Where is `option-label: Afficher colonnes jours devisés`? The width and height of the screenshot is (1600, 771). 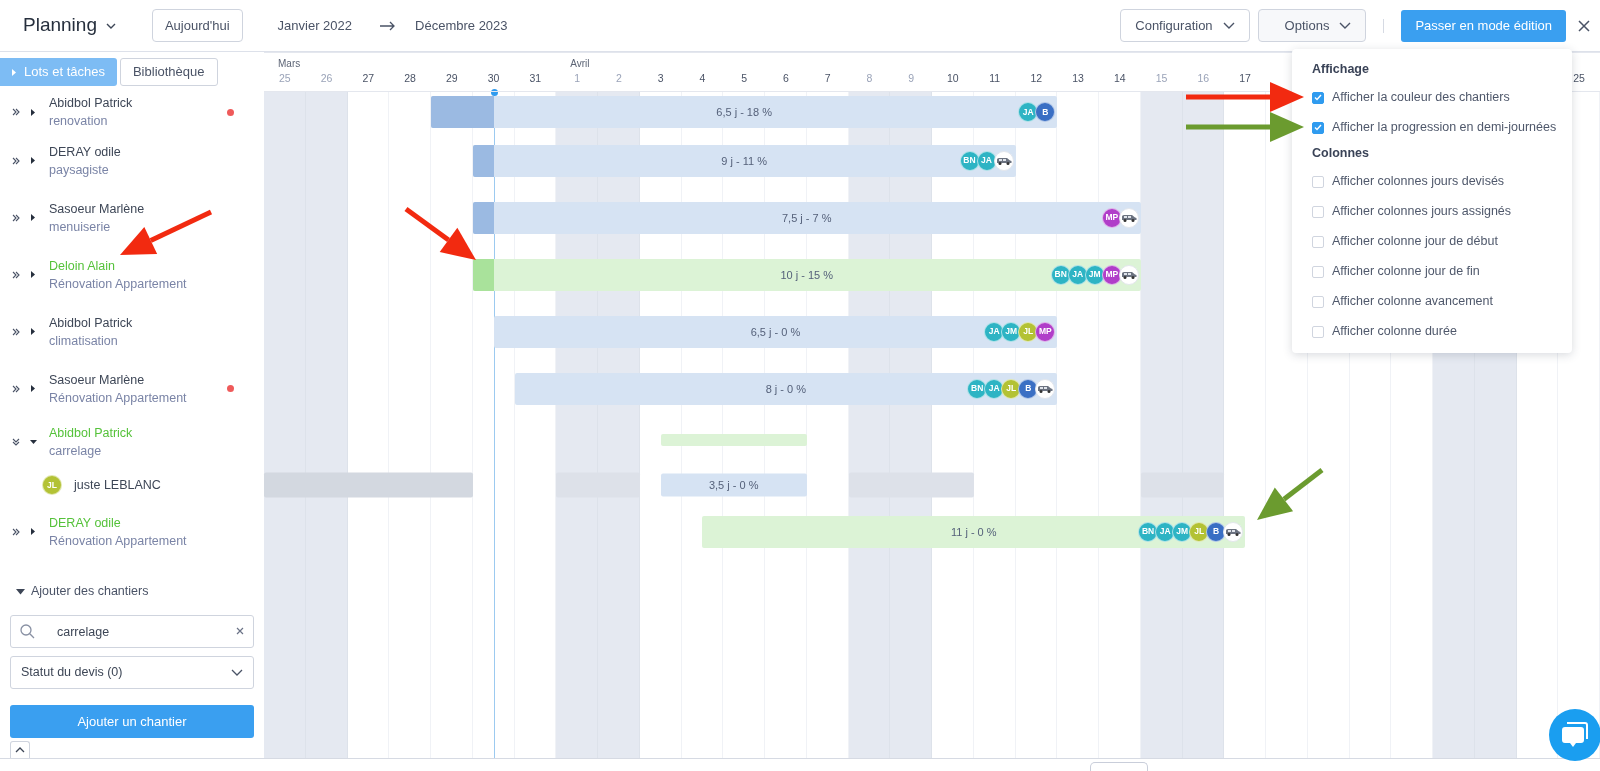
option-label: Afficher colonnes jours devisés is located at coordinates (1418, 181).